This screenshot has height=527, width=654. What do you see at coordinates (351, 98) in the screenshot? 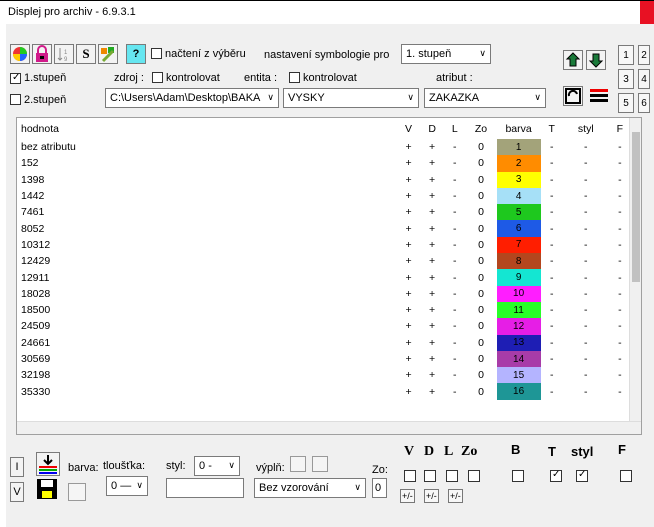
I see `entita-select: VYSKY ∨` at bounding box center [351, 98].